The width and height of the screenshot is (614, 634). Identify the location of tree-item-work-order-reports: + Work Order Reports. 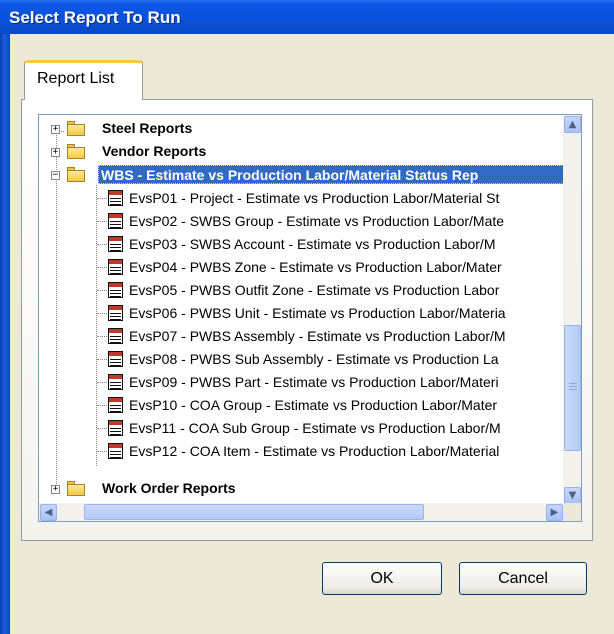
(299, 489).